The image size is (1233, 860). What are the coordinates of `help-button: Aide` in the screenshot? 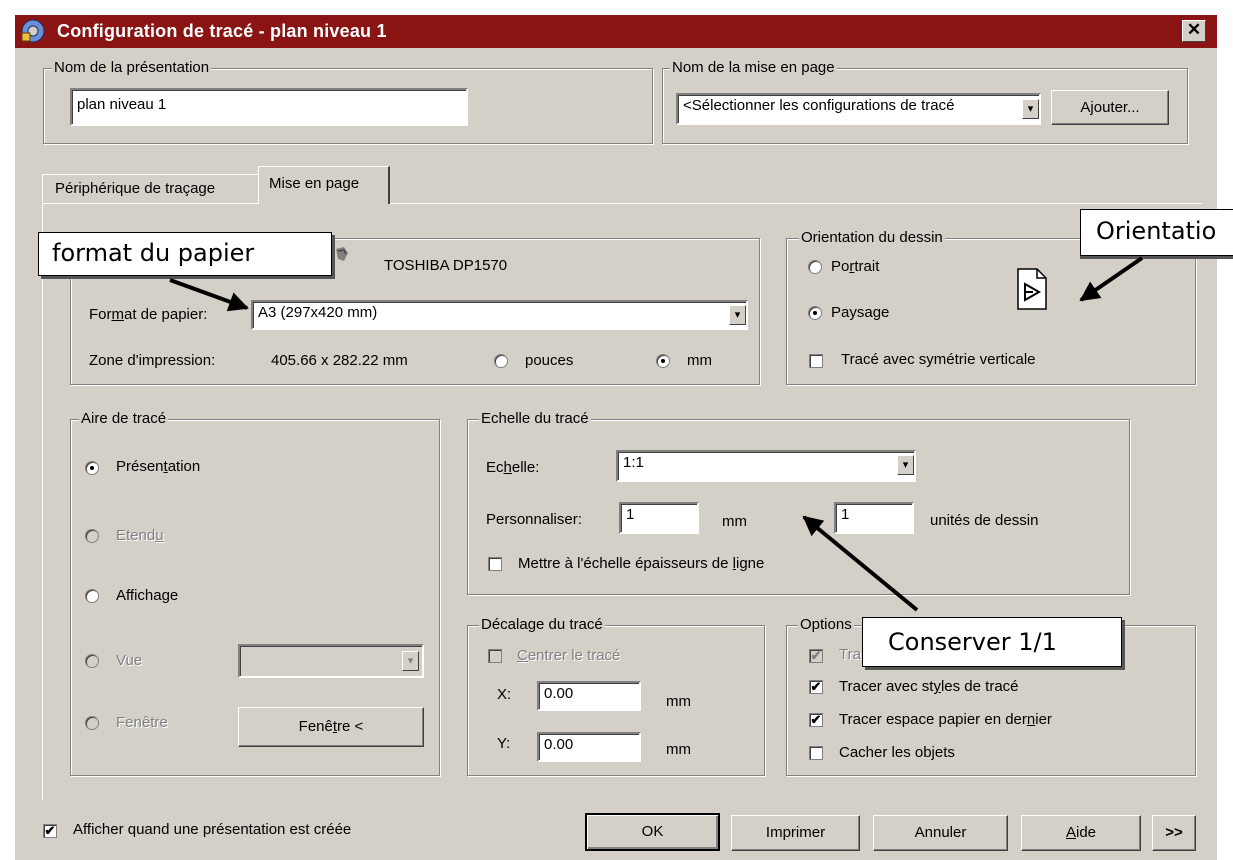 It's located at (1081, 833).